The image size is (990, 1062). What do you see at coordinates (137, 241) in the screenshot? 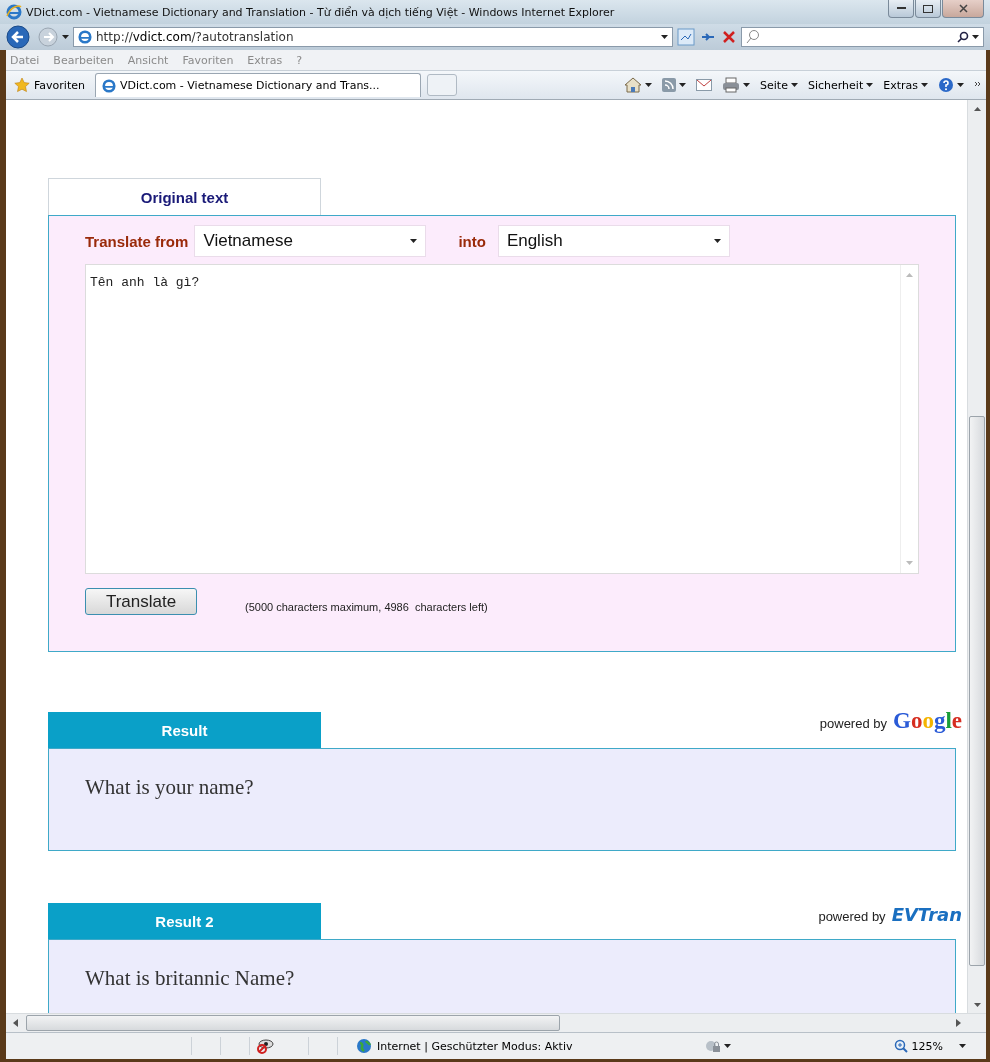
I see `from-label: Translate from` at bounding box center [137, 241].